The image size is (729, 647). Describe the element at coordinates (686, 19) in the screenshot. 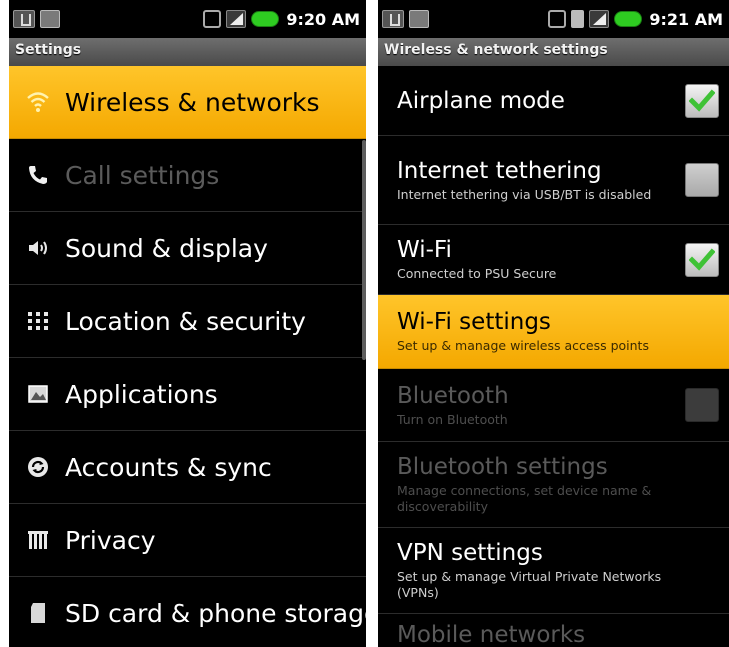

I see `status-clock: 9:21 AM` at that location.